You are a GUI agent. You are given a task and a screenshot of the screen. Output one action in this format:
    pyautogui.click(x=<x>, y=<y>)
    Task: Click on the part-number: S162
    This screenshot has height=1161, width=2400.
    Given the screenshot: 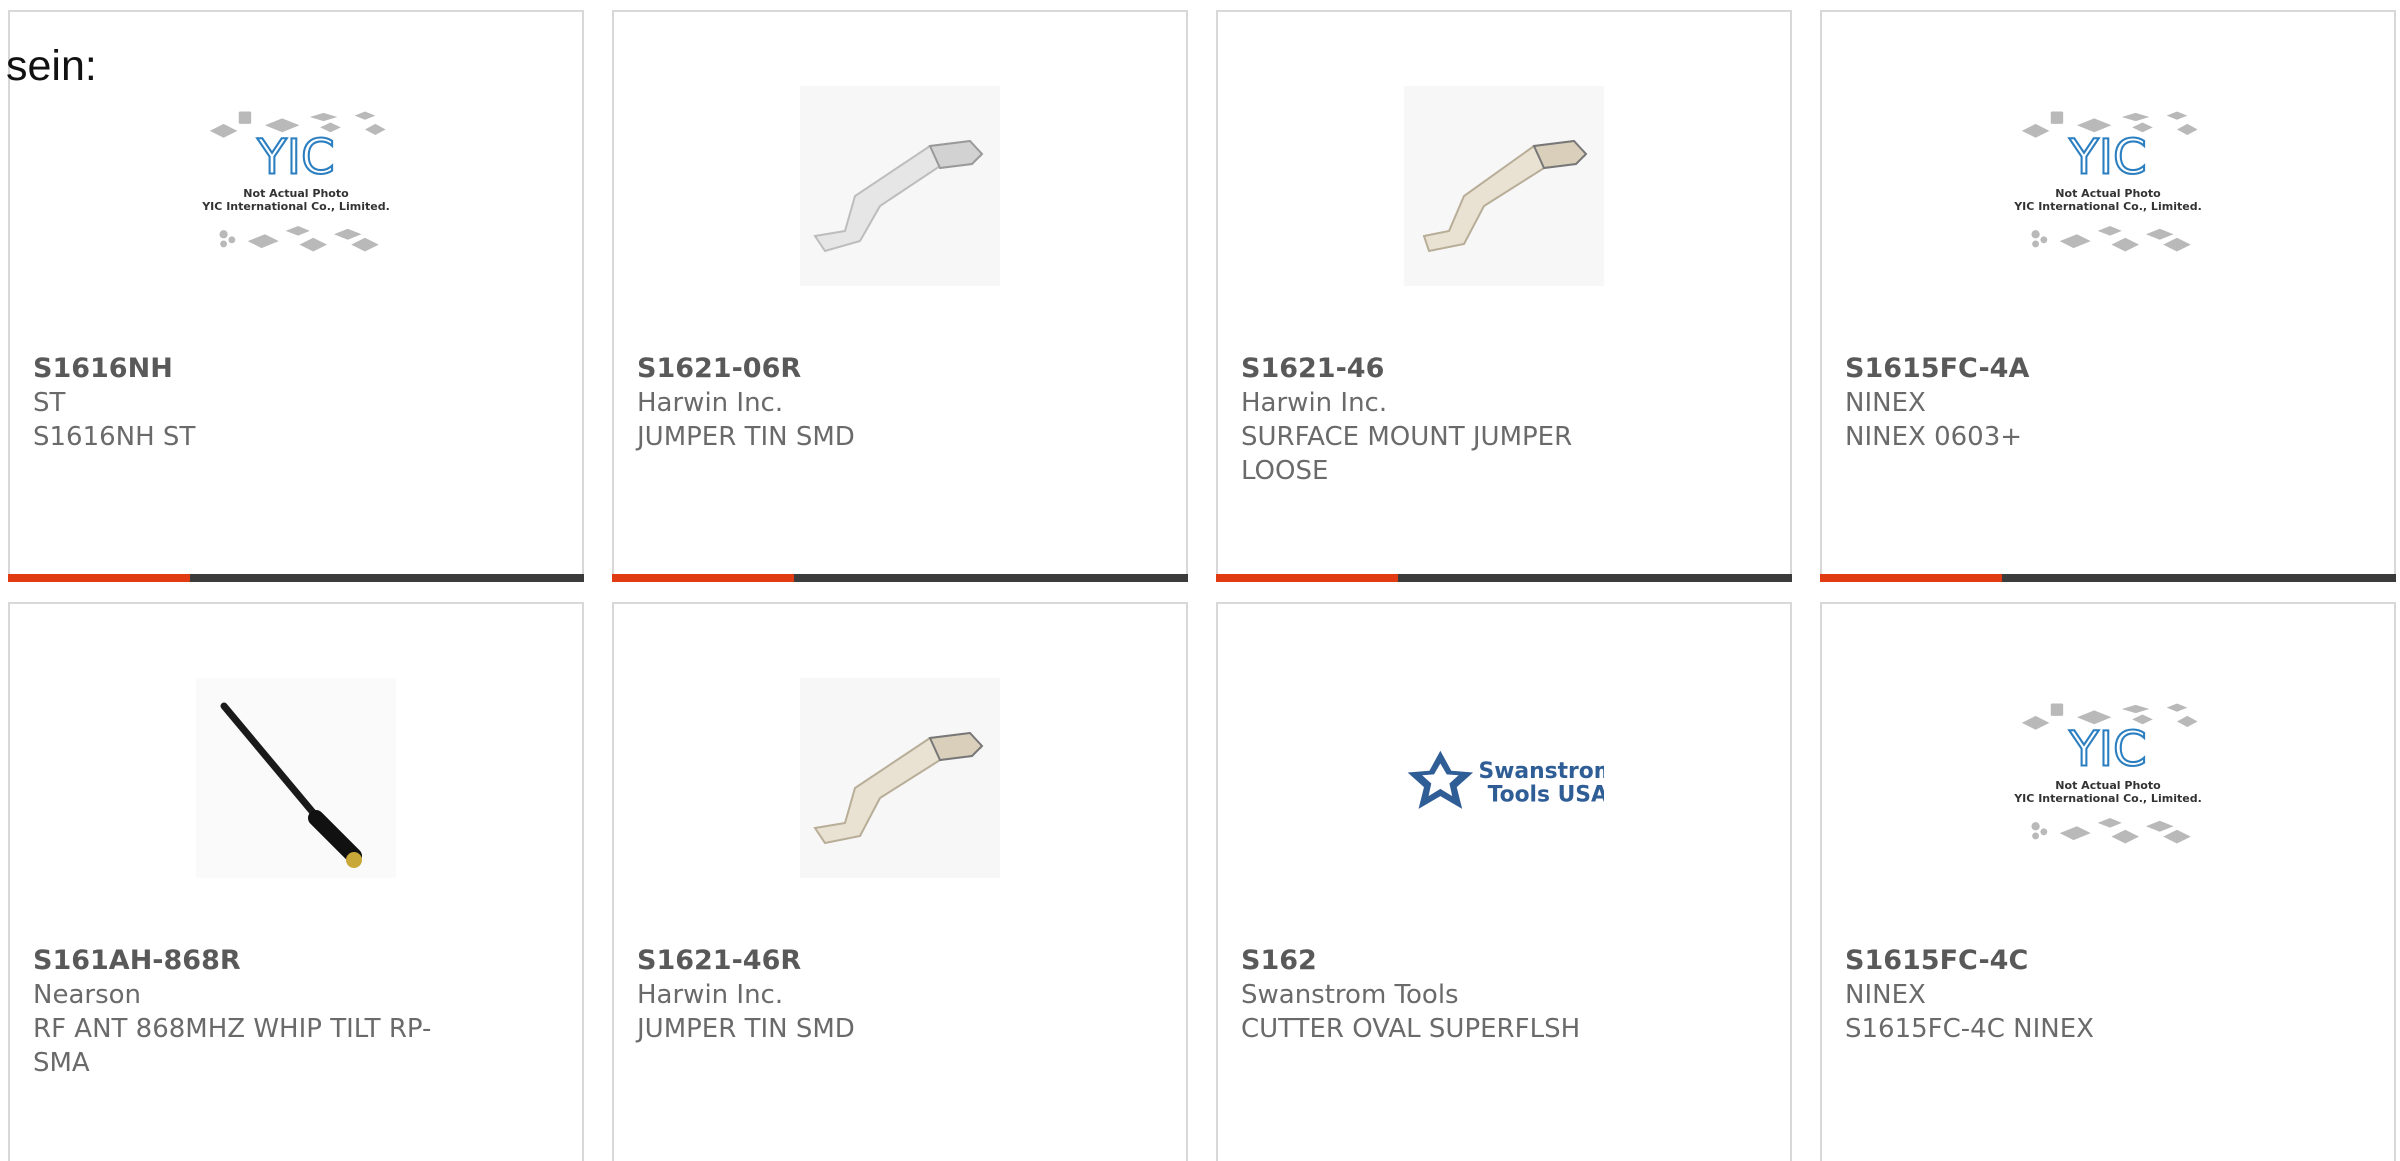 What is the action you would take?
    pyautogui.click(x=1279, y=960)
    